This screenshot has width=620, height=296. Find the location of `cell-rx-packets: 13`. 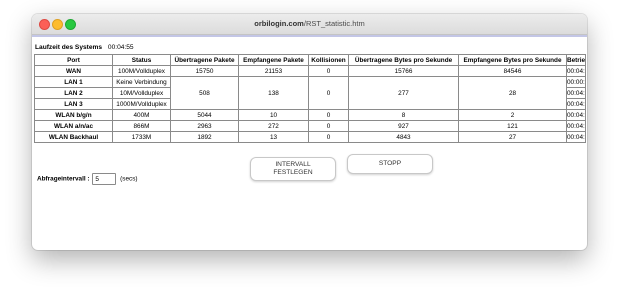

cell-rx-packets: 13 is located at coordinates (273, 137).